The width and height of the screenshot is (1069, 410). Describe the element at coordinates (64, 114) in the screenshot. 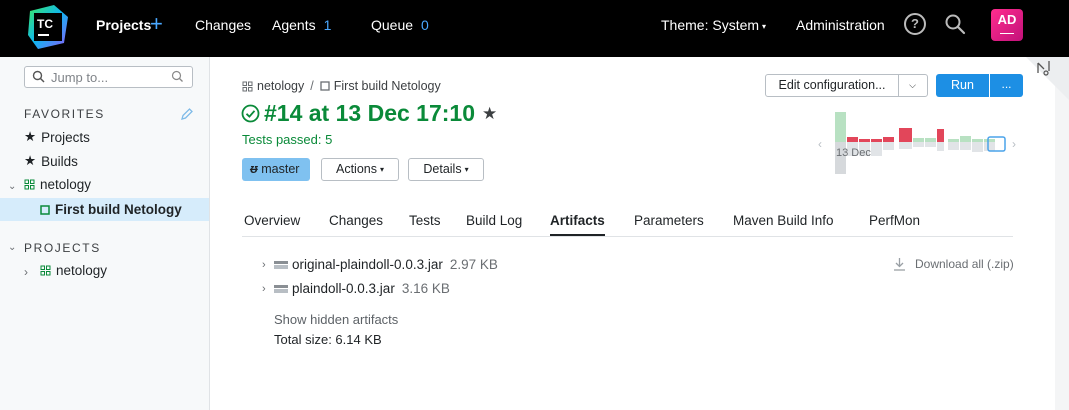

I see `favorites-section-title: FAVORITES` at that location.